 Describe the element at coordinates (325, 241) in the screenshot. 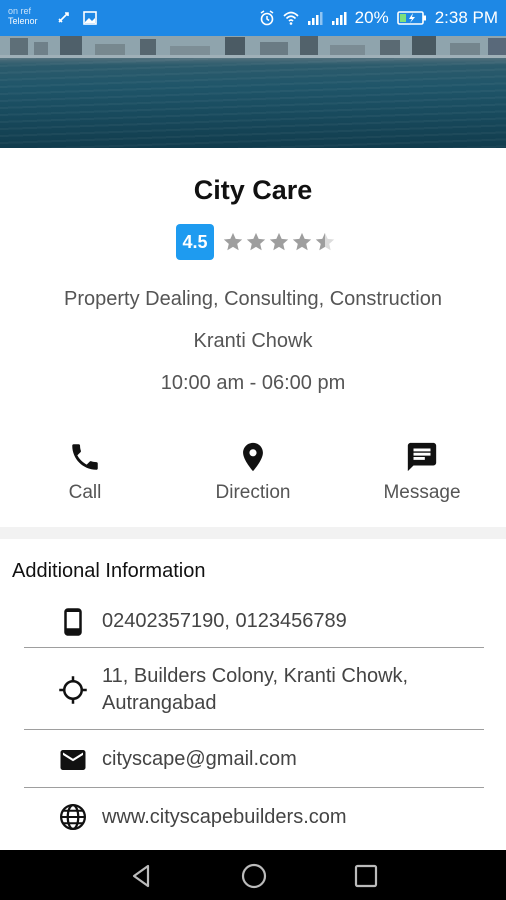

I see `half-star-icon` at that location.